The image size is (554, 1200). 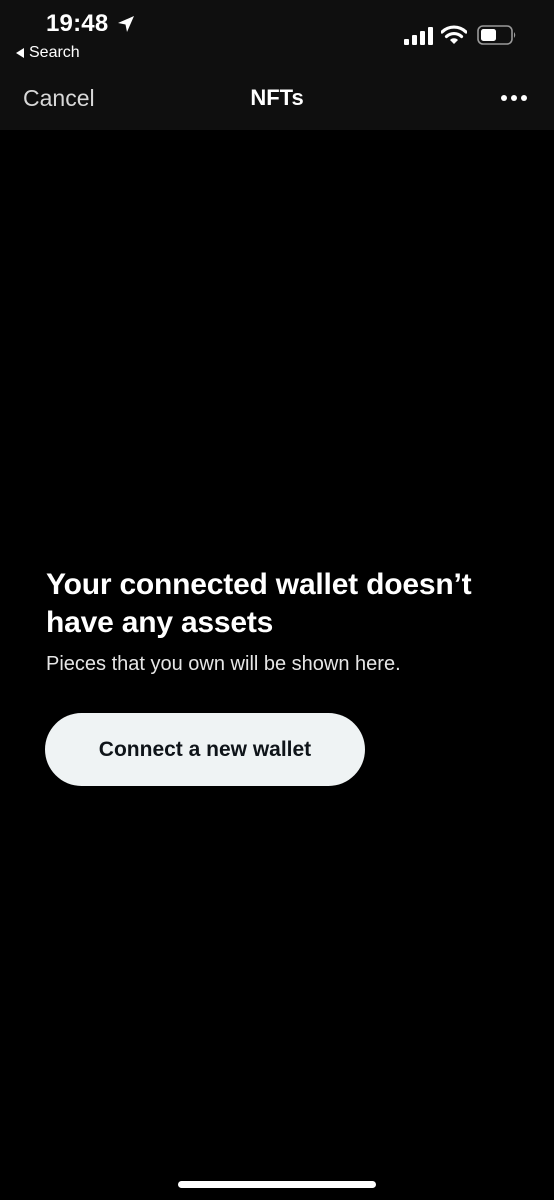 What do you see at coordinates (277, 97) in the screenshot?
I see `page-title: NFTs` at bounding box center [277, 97].